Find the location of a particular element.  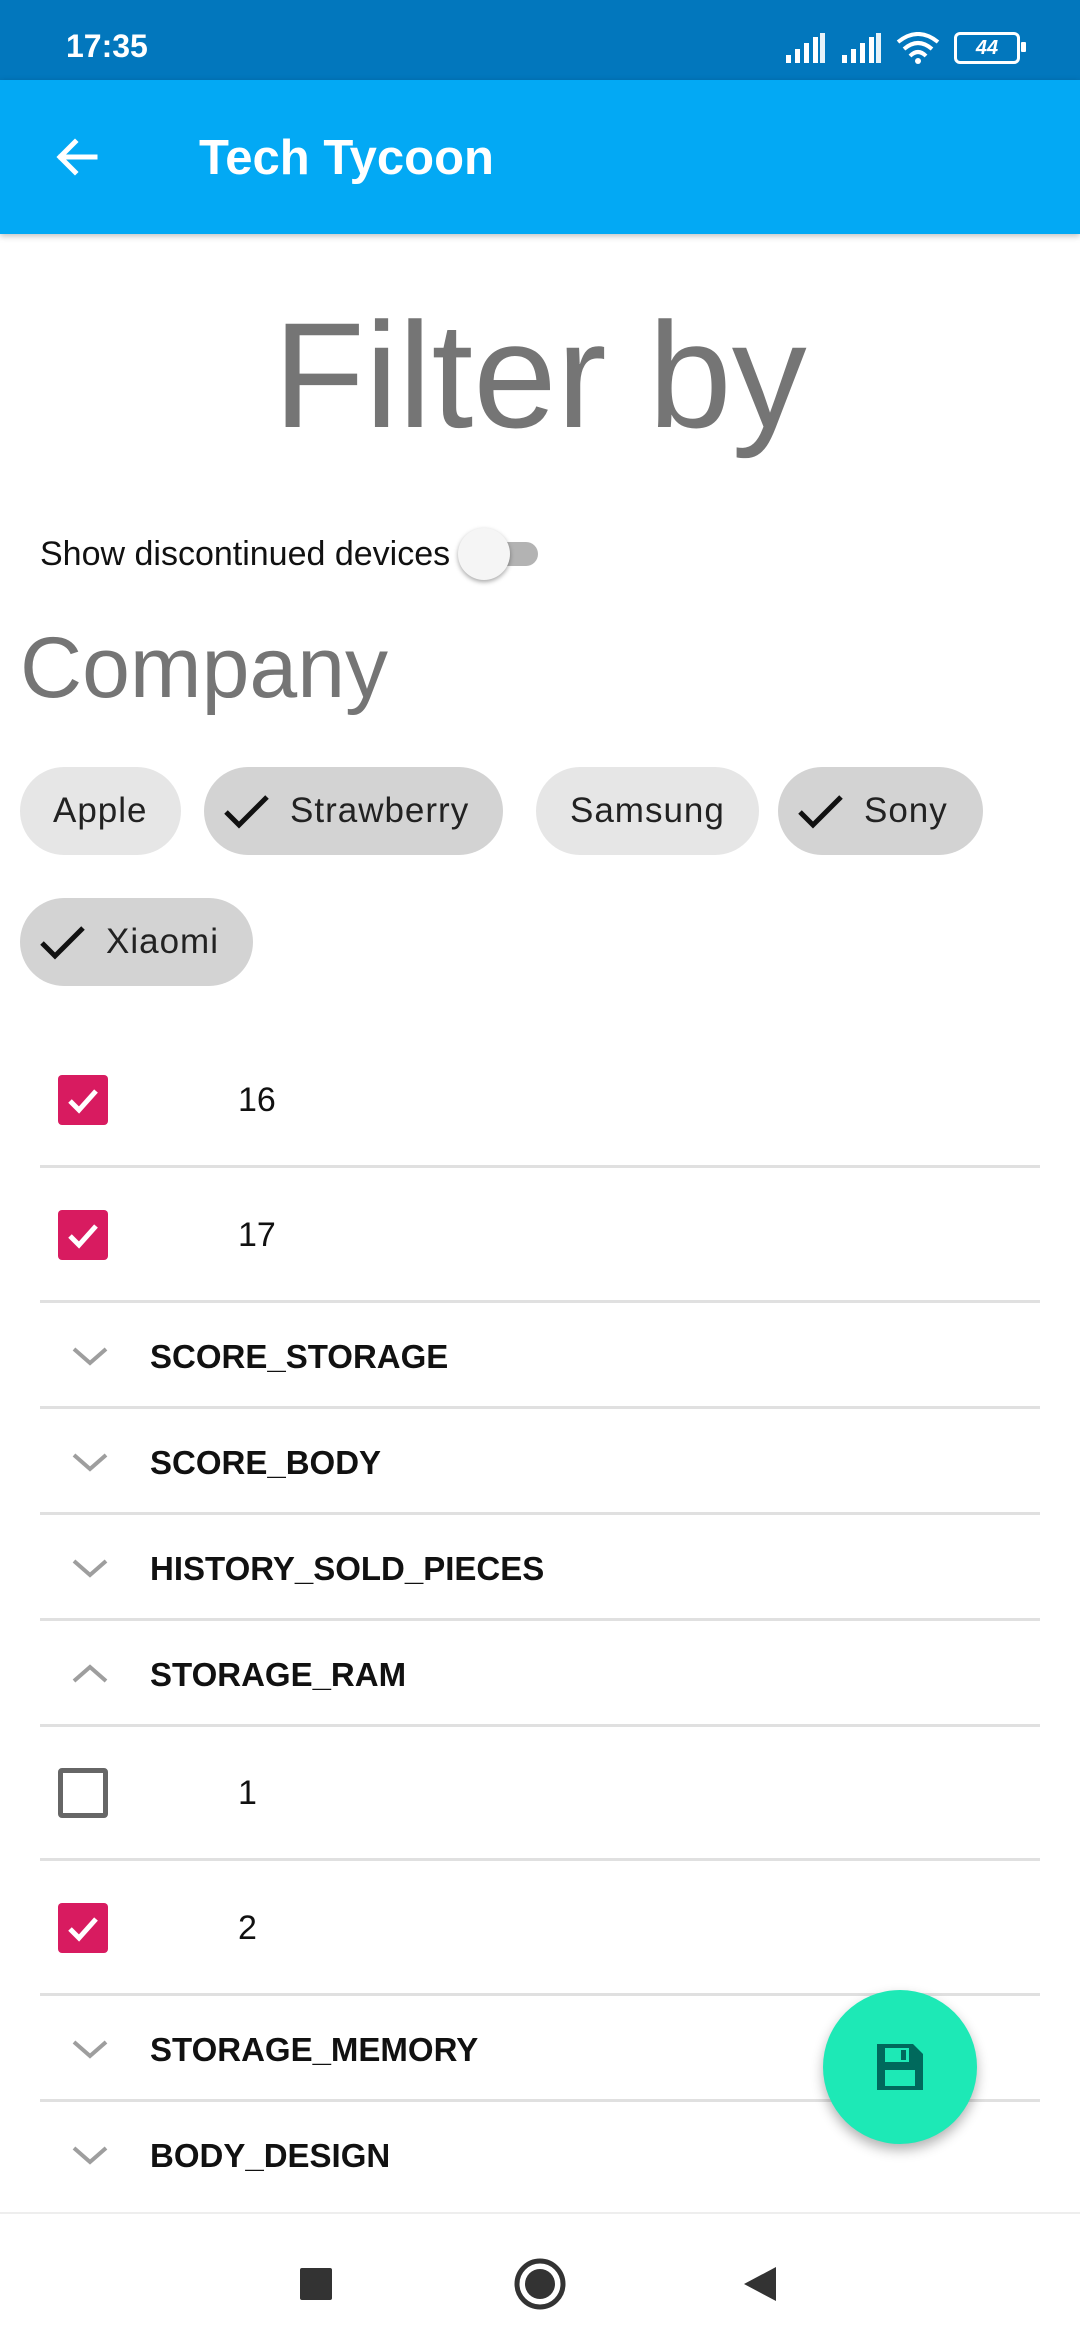

battery-icon: 44 is located at coordinates (990, 48).